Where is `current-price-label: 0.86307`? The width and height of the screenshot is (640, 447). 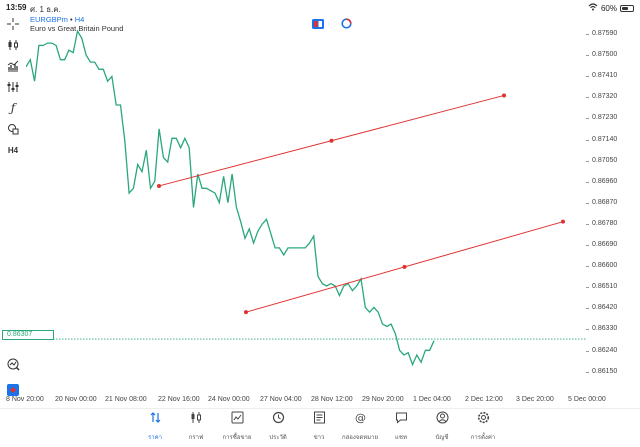
current-price-label: 0.86307 is located at coordinates (28, 335).